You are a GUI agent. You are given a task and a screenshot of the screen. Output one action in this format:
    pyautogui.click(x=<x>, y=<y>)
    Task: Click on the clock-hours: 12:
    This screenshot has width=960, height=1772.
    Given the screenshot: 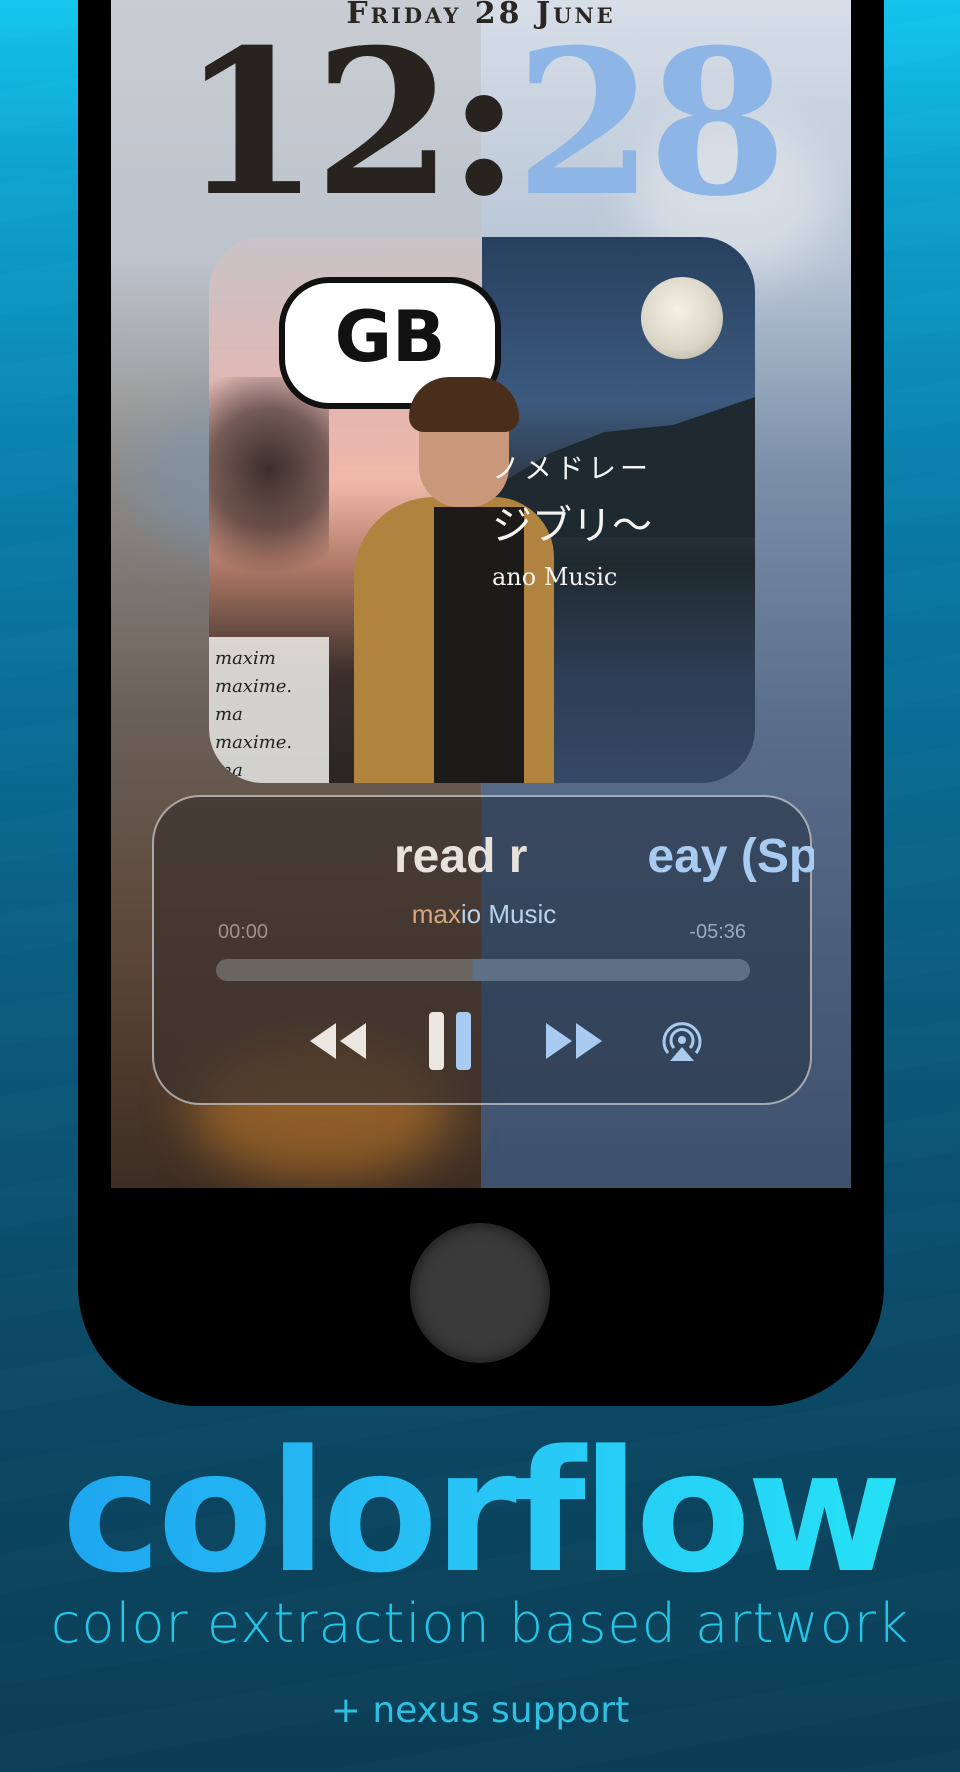 What is the action you would take?
    pyautogui.click(x=350, y=123)
    